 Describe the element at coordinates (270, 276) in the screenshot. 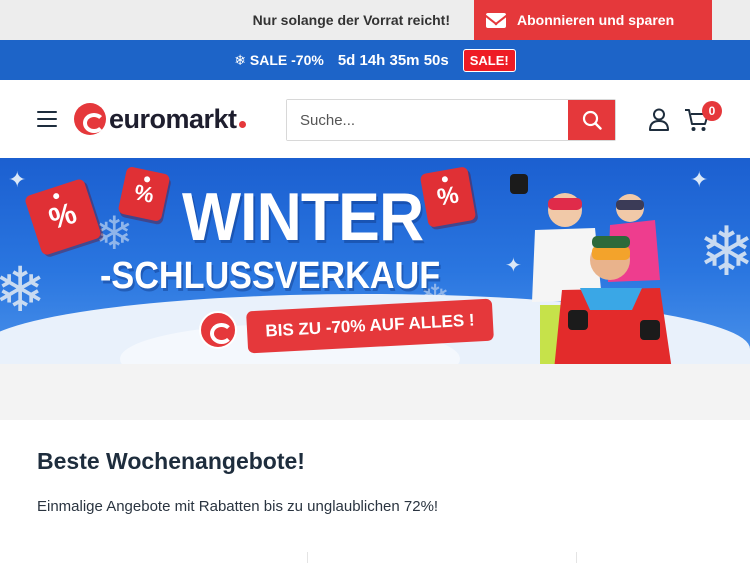

I see `banner-subtitle: -SCHLUSSVERKAUF` at that location.